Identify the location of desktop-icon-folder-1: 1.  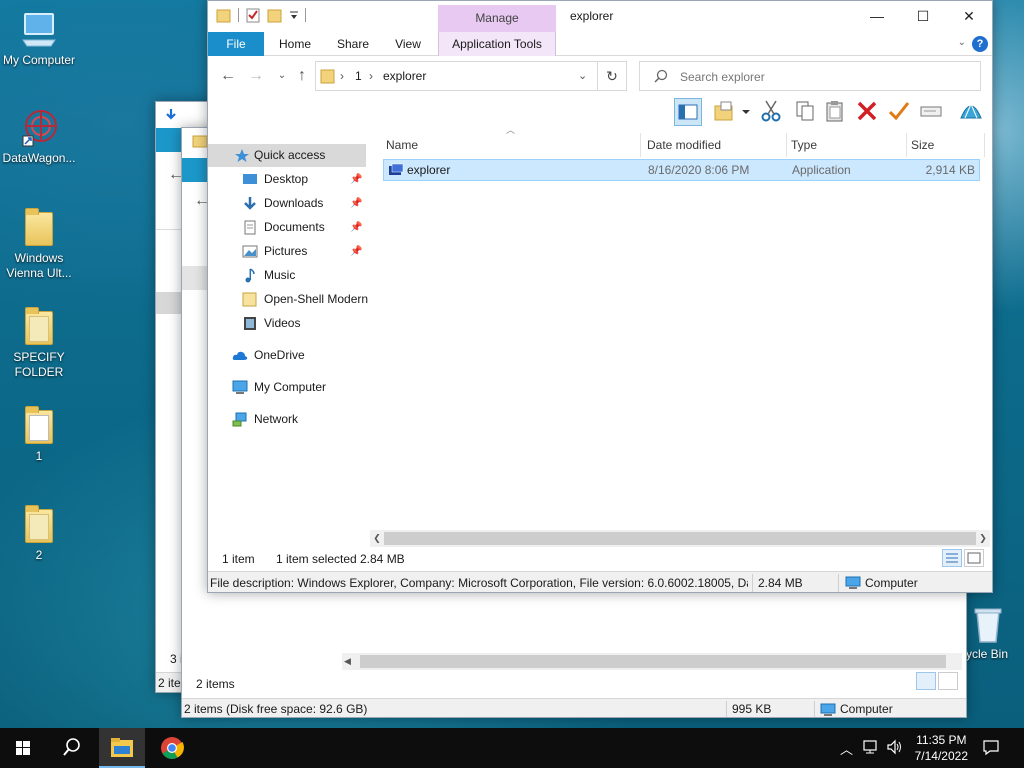
(39, 435).